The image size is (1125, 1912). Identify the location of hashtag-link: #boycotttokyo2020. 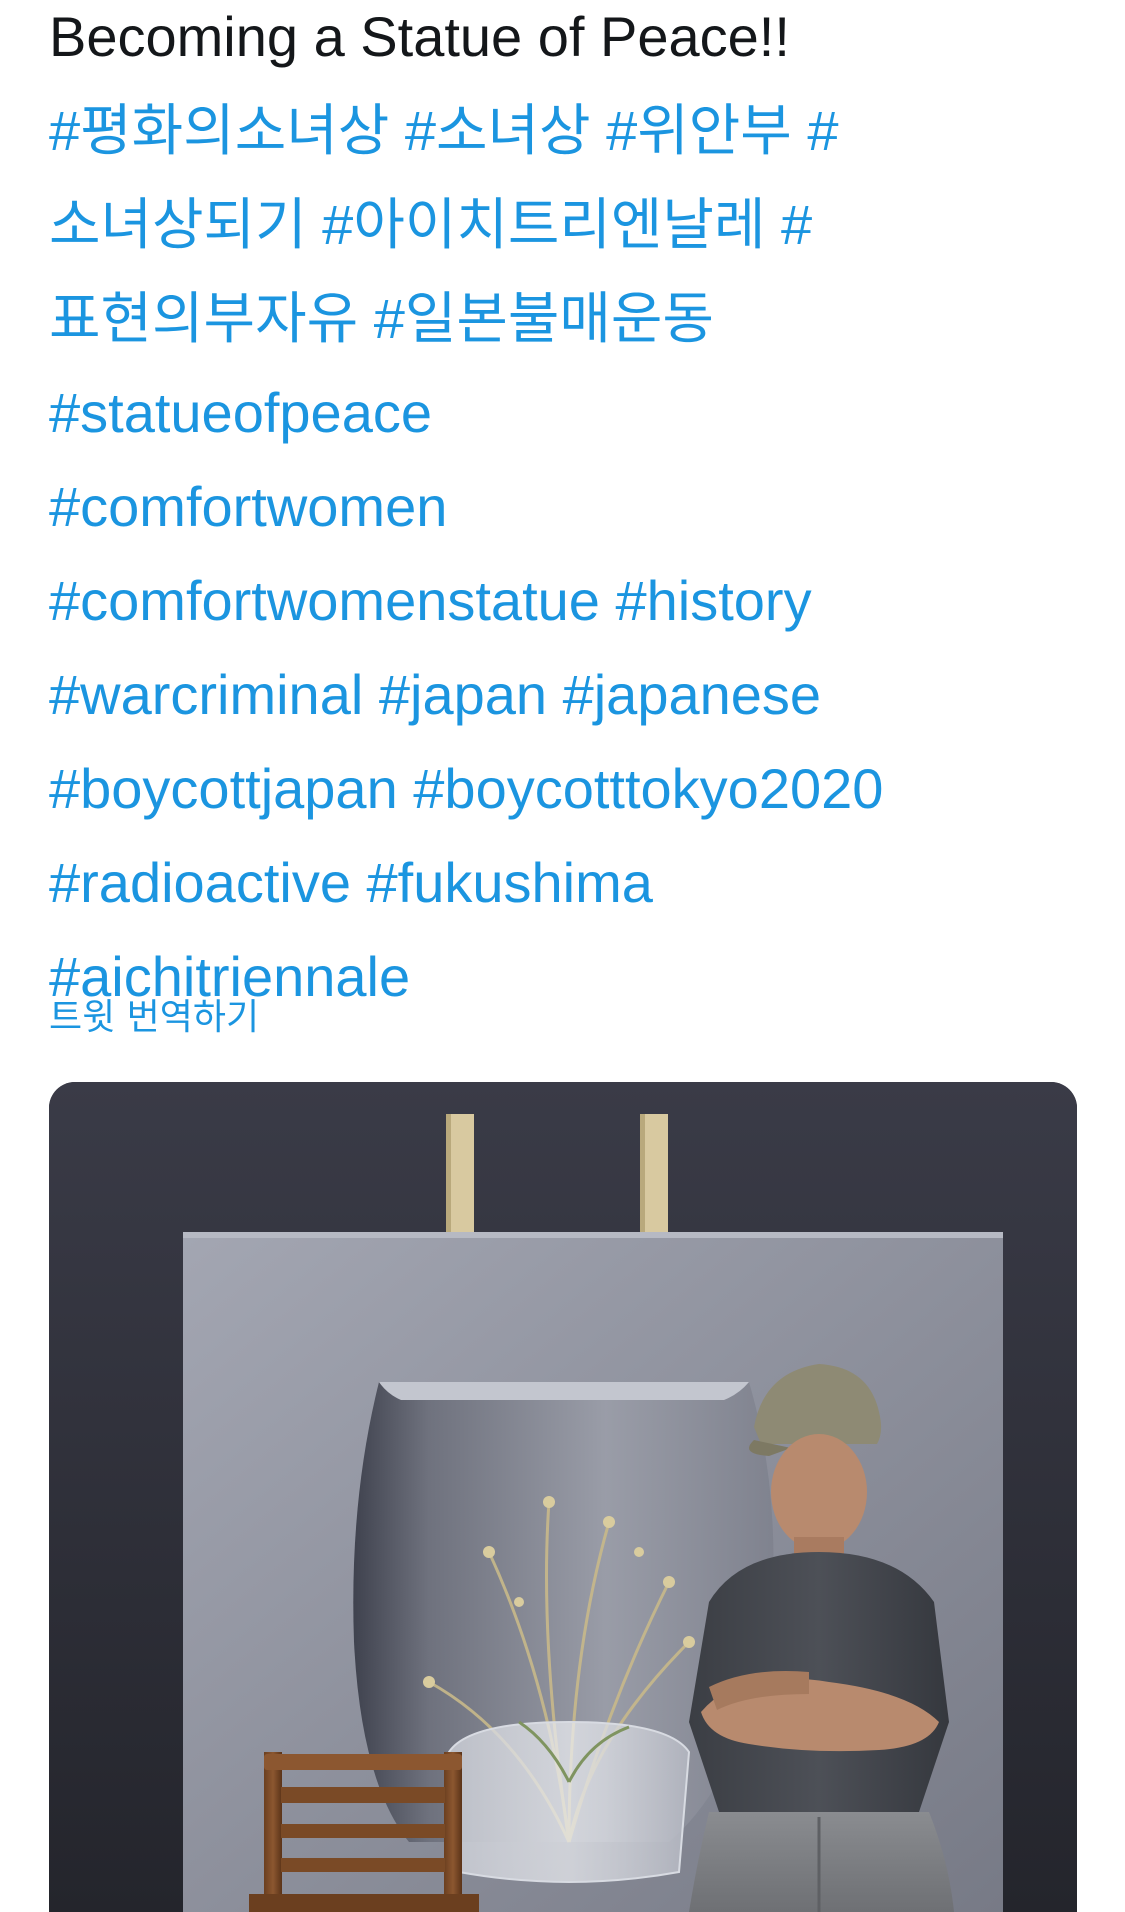
(648, 788).